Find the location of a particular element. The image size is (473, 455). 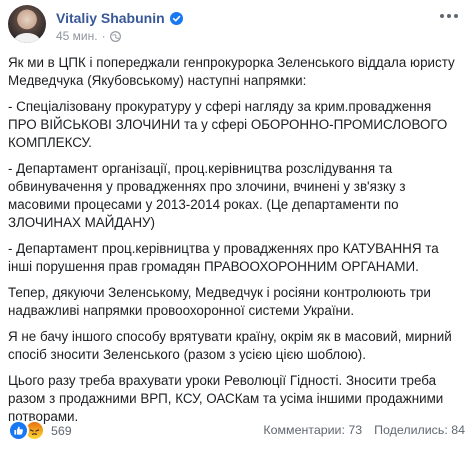

post-stats: Комментарии: 73 Поделились: 84 is located at coordinates (364, 430).